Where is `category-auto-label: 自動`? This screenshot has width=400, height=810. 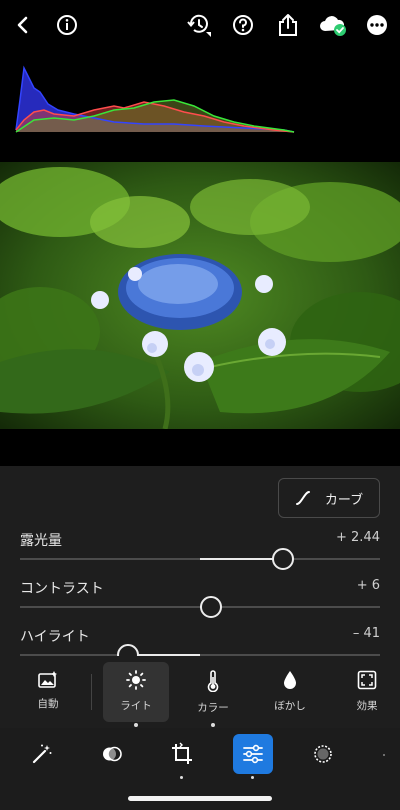 category-auto-label: 自動 is located at coordinates (48, 704).